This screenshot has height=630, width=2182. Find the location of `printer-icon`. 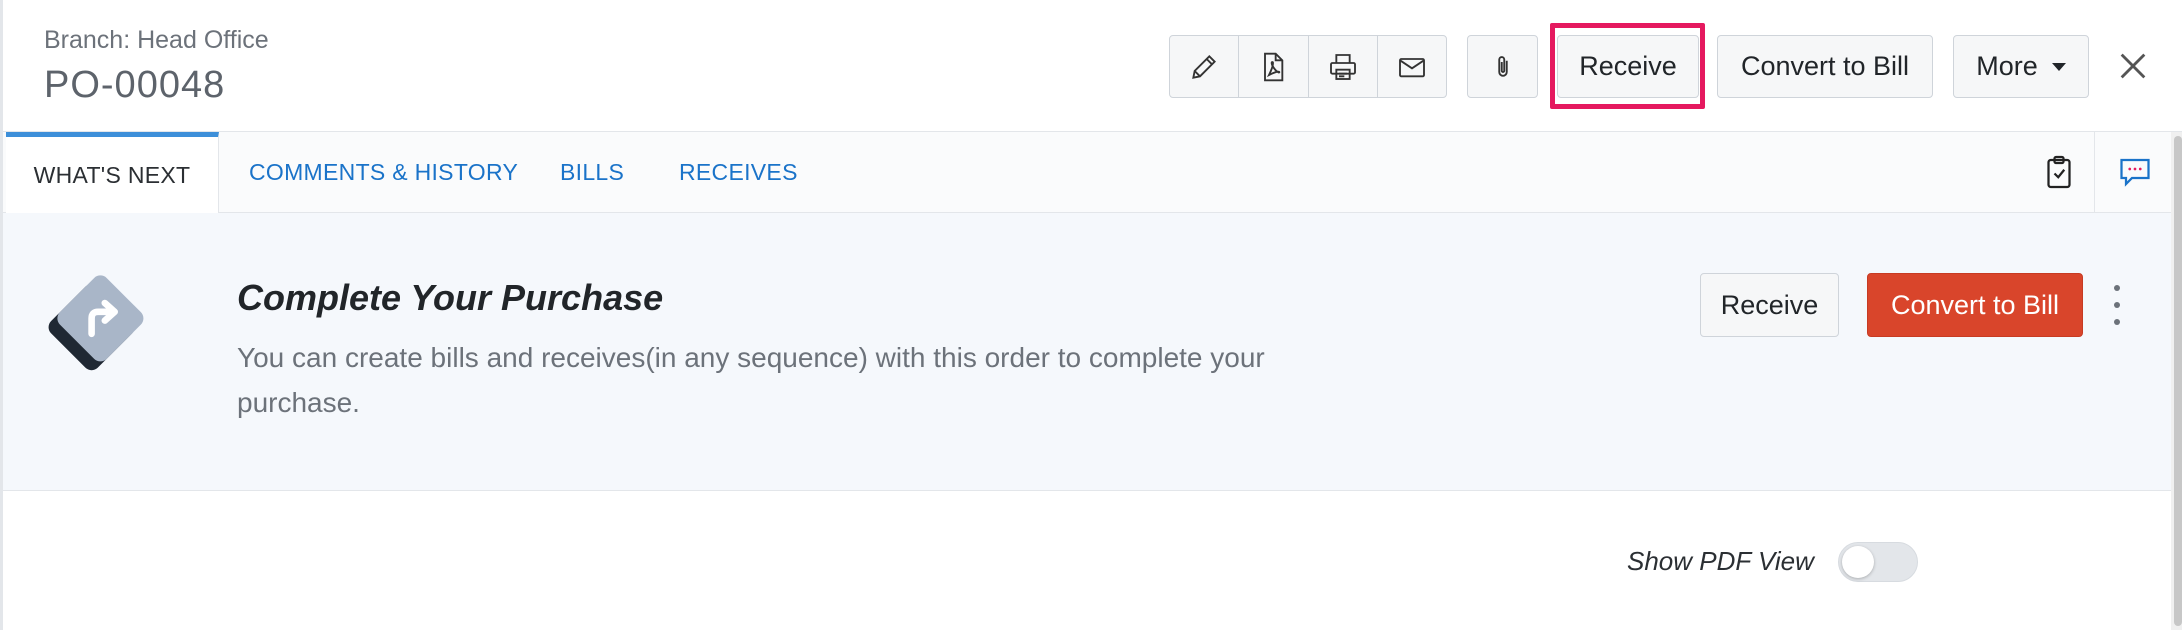

printer-icon is located at coordinates (1342, 66).